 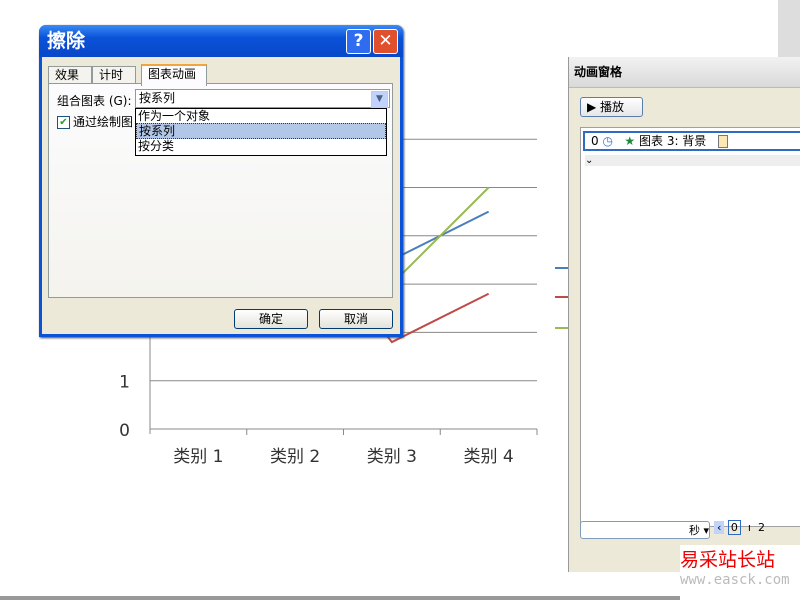 I want to click on animation-item: 0 ◷ ★ 图表 3: 背景, so click(x=691, y=141).